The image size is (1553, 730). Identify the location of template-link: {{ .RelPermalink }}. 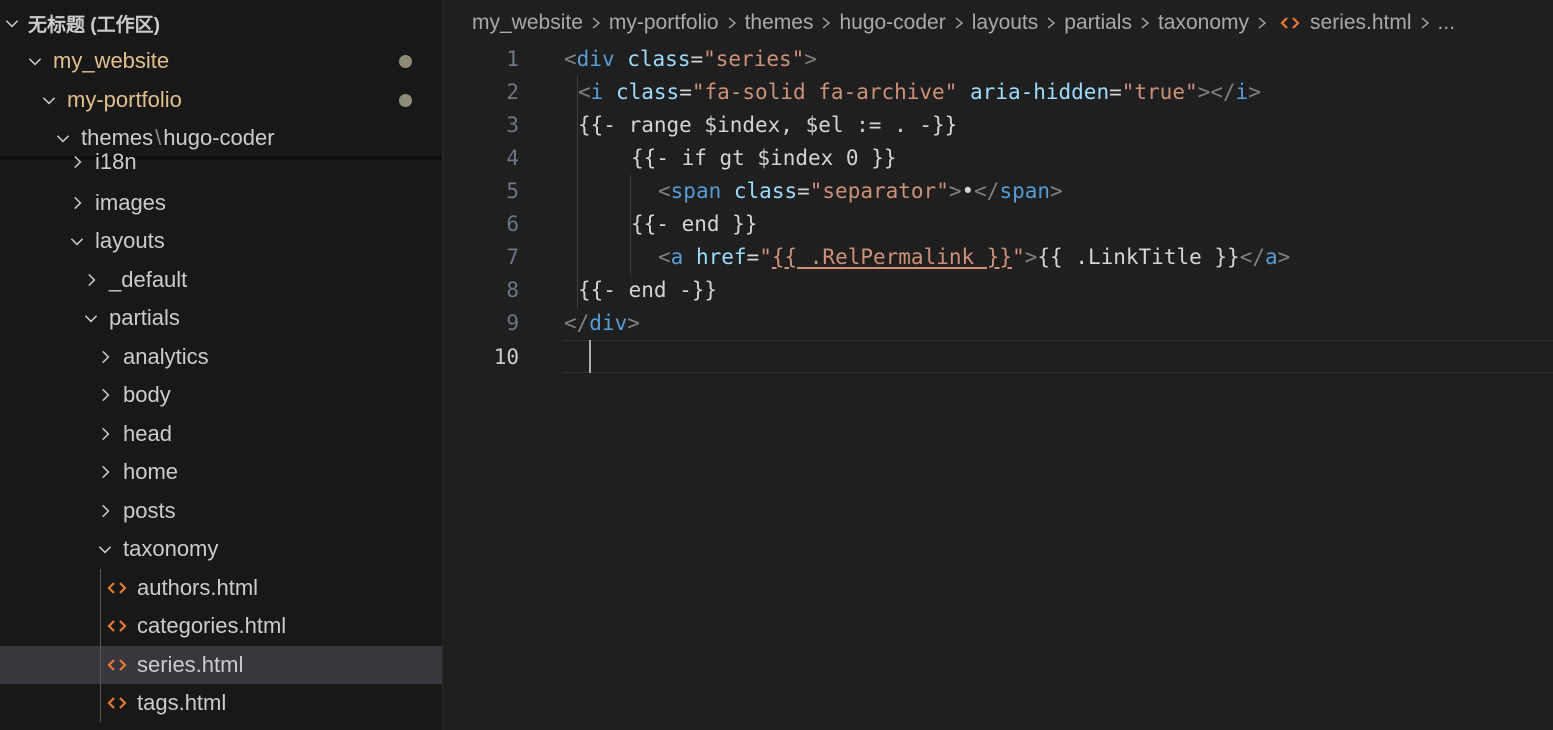
(892, 257).